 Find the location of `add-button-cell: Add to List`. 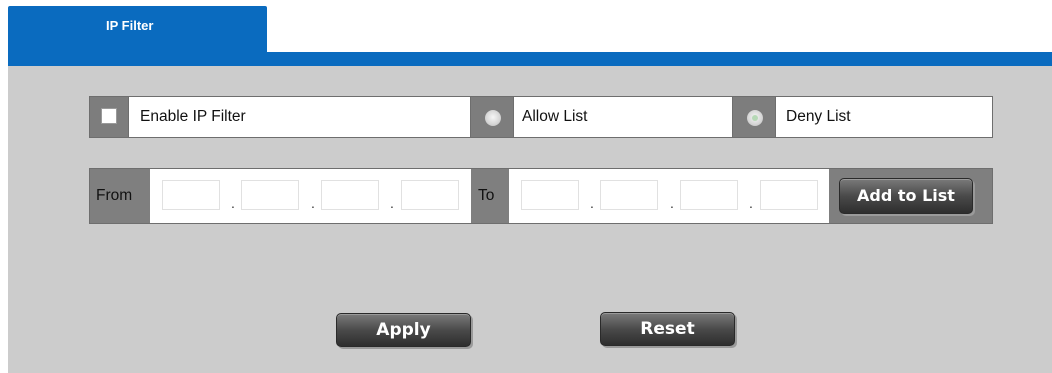

add-button-cell: Add to List is located at coordinates (910, 196).